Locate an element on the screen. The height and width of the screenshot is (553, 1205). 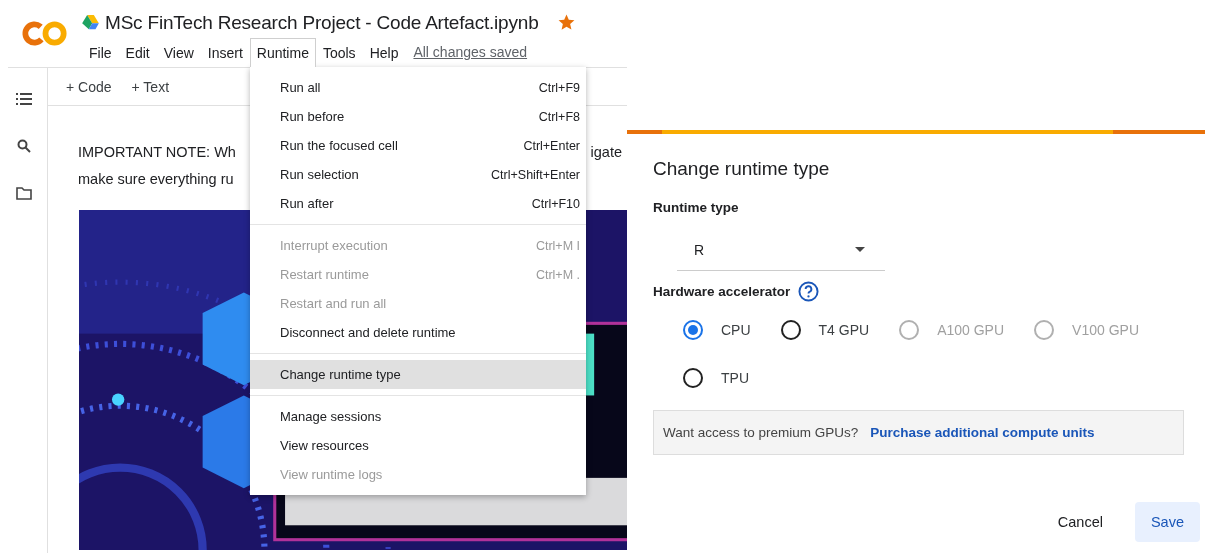
shortcut-text: Ctrl+F8 is located at coordinates (559, 116).